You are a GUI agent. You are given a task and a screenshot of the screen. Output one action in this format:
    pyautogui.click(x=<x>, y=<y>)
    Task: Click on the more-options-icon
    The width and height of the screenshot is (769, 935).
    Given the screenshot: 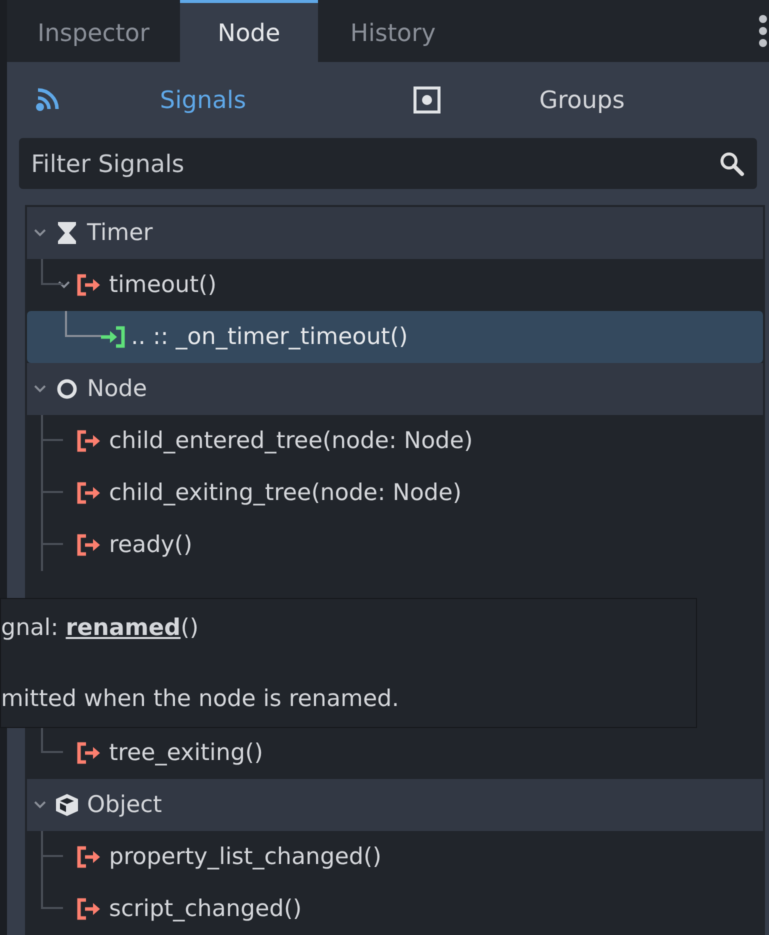 What is the action you would take?
    pyautogui.click(x=763, y=31)
    